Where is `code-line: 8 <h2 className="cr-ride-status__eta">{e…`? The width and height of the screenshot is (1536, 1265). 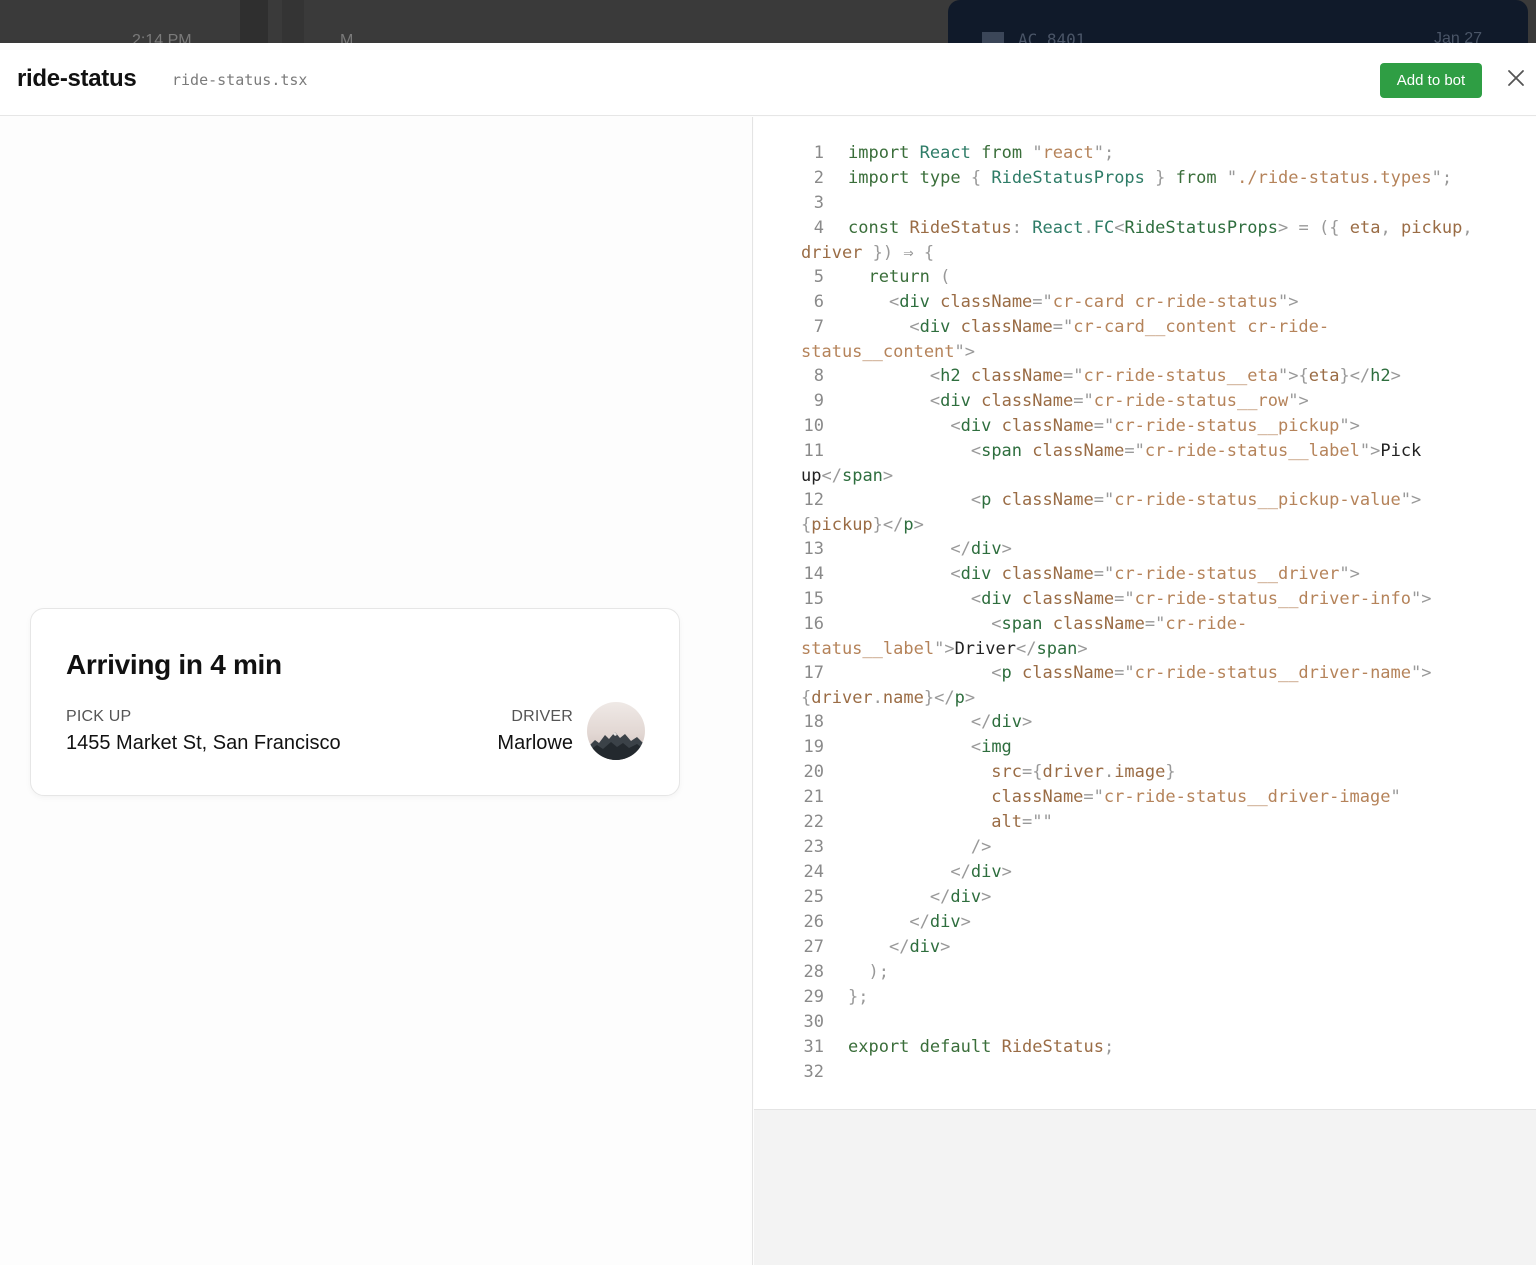
code-line: 8 <h2 className="cr-ride-status__eta">{e… is located at coordinates (1145, 376).